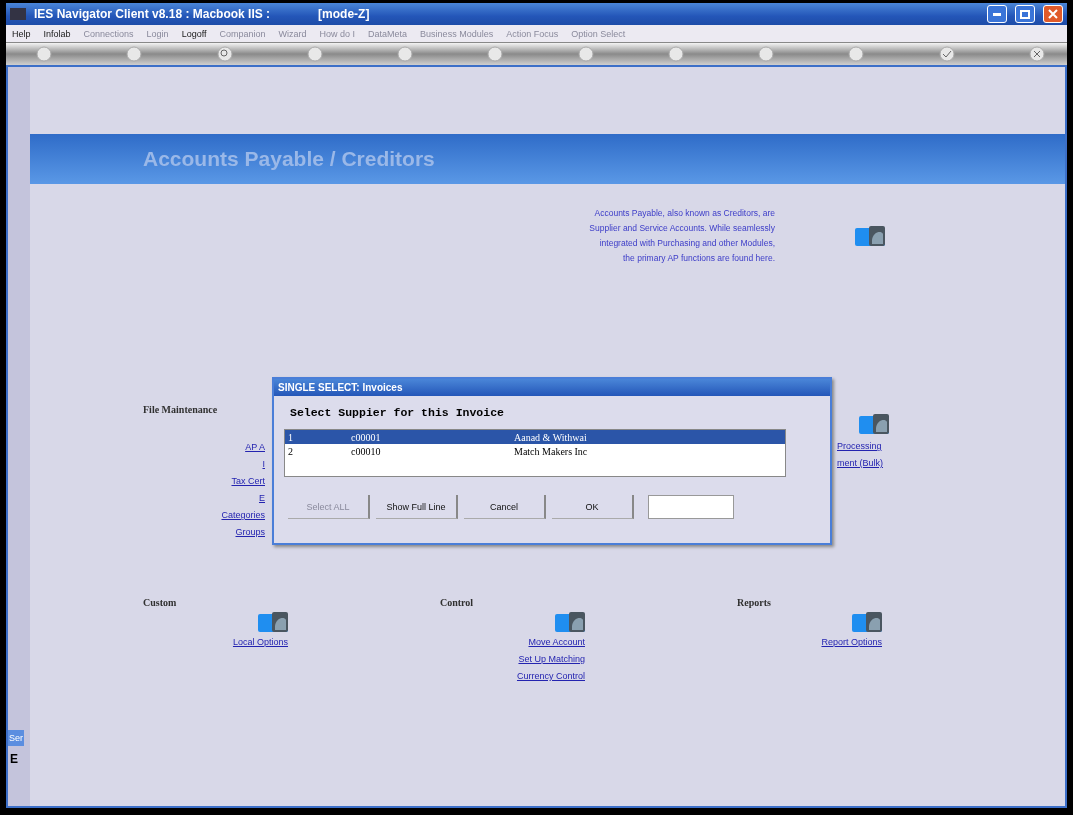 This screenshot has height=815, width=1073. I want to click on dialog-button: OK, so click(593, 507).